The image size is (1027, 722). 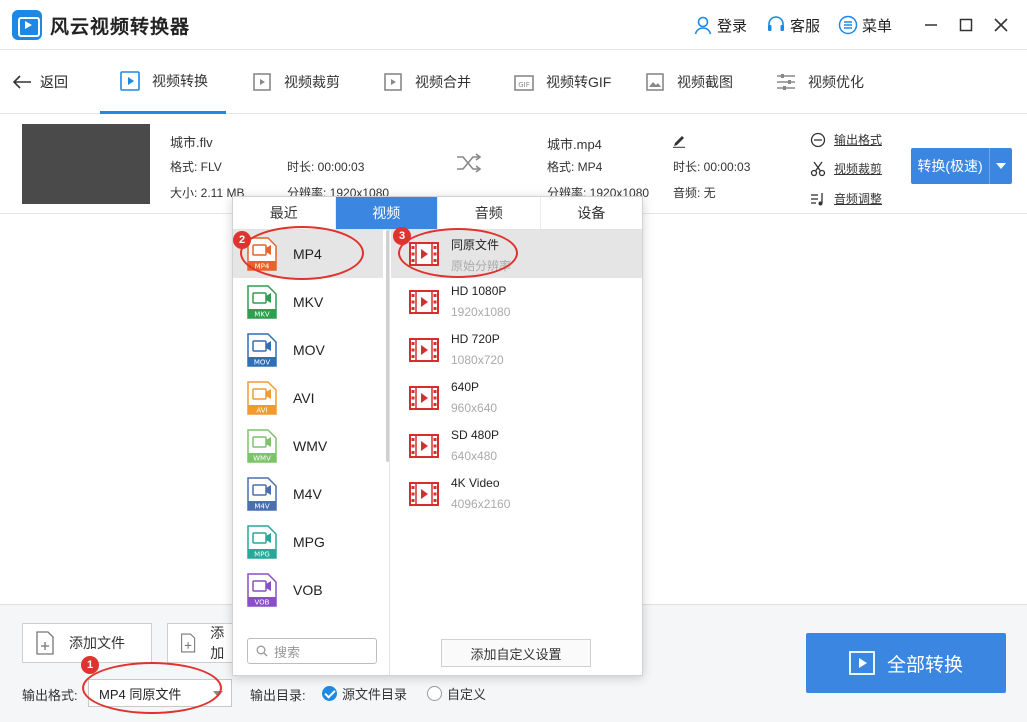 What do you see at coordinates (477, 360) in the screenshot?
I see `resolution-size: 1080x720` at bounding box center [477, 360].